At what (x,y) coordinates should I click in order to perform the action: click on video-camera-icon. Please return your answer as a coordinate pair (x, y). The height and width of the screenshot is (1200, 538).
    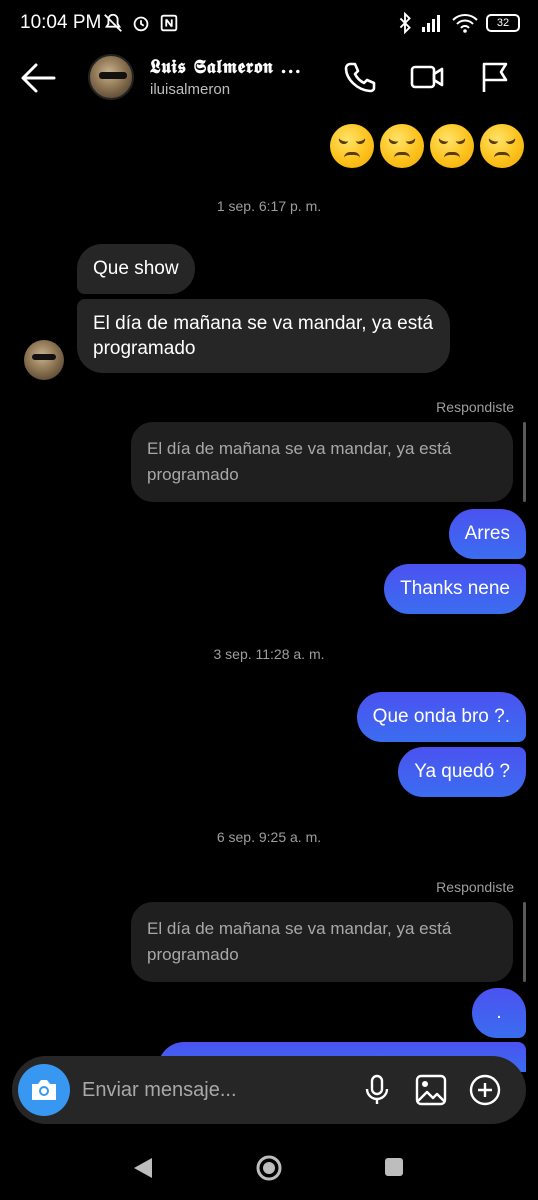
    Looking at the image, I should click on (427, 77).